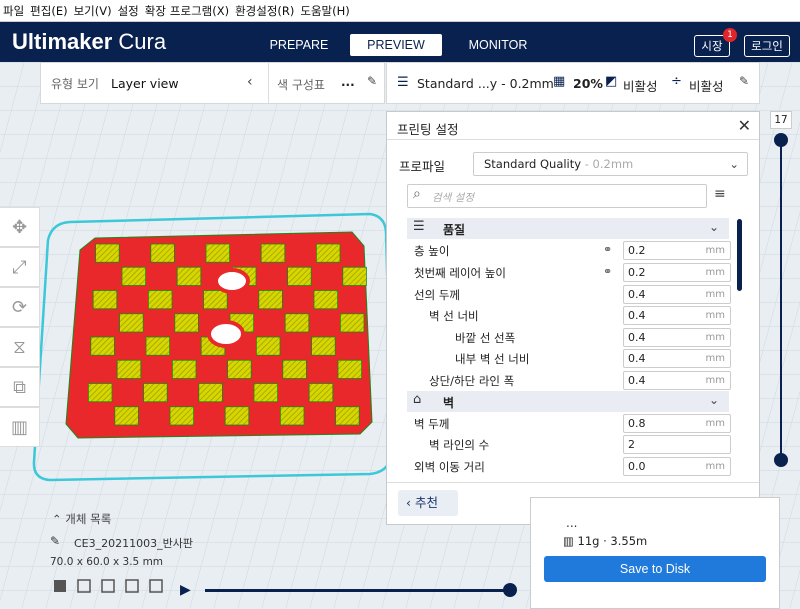 The height and width of the screenshot is (609, 800). I want to click on setting-row: 선의 두께 0.4 mm, so click(562, 294).